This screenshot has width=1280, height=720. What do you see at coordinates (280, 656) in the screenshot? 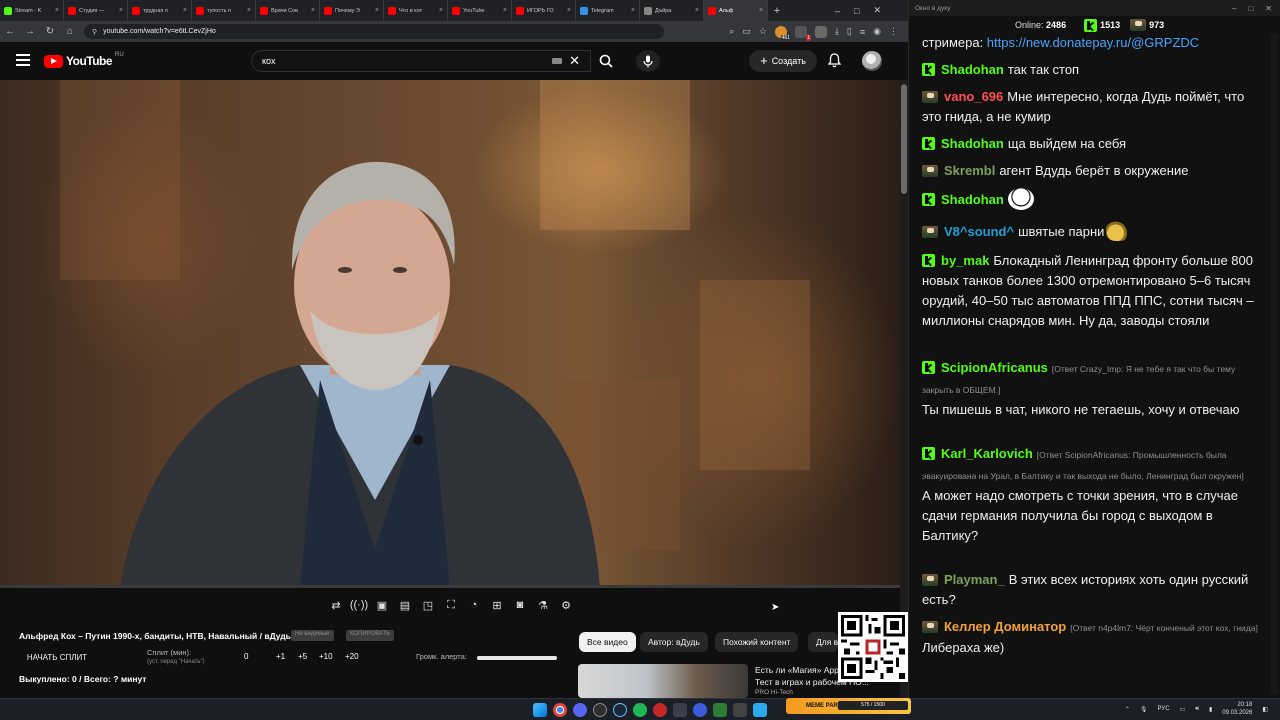
I see `split-add-1-button: +1` at bounding box center [280, 656].